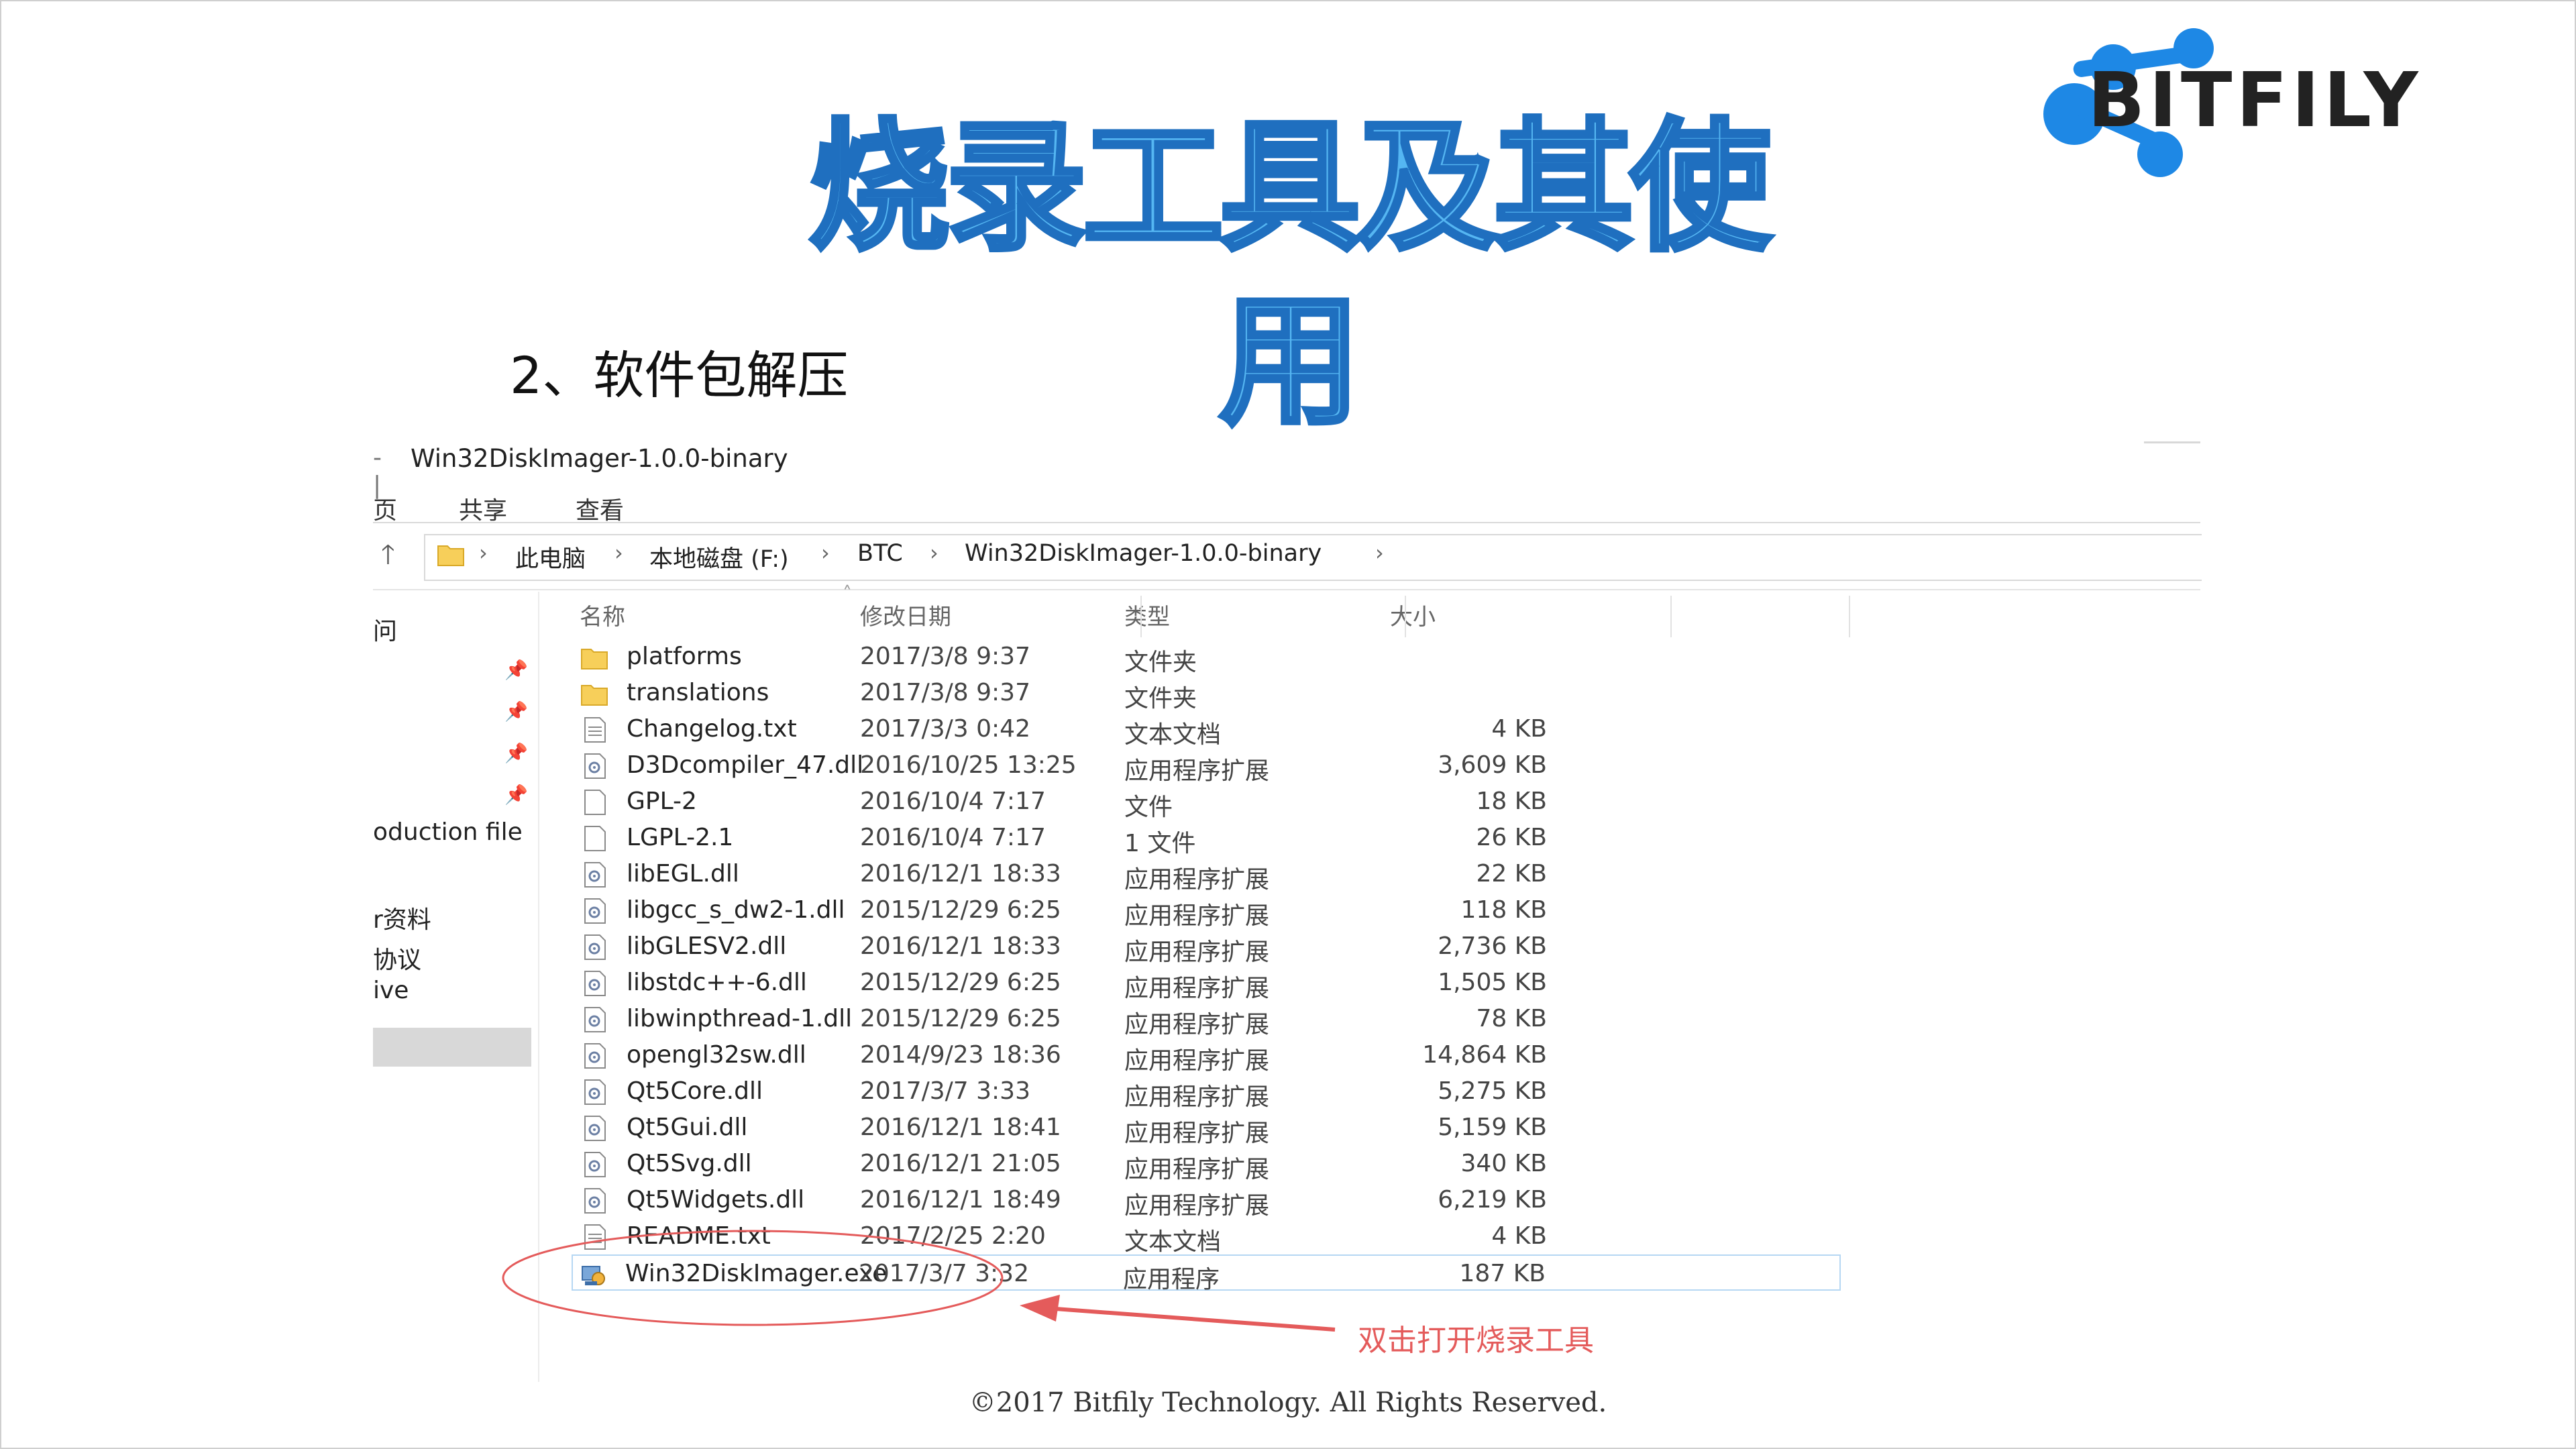 This screenshot has height=1449, width=2576. I want to click on file-size: 5,275 KB, so click(1492, 1091).